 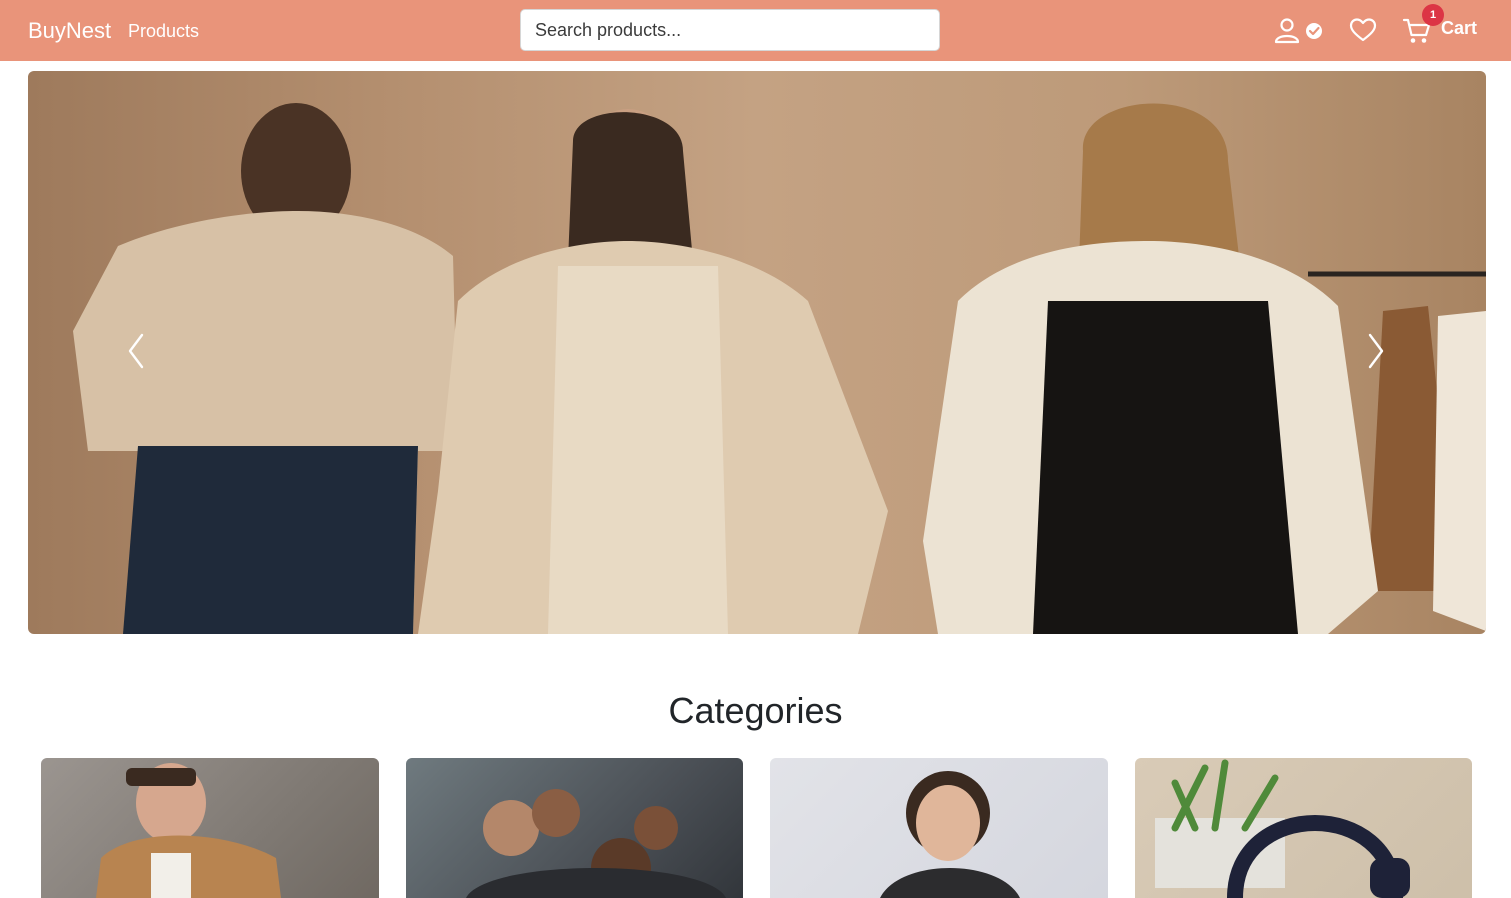 I want to click on brand-logo: BuyNest, so click(x=69, y=31).